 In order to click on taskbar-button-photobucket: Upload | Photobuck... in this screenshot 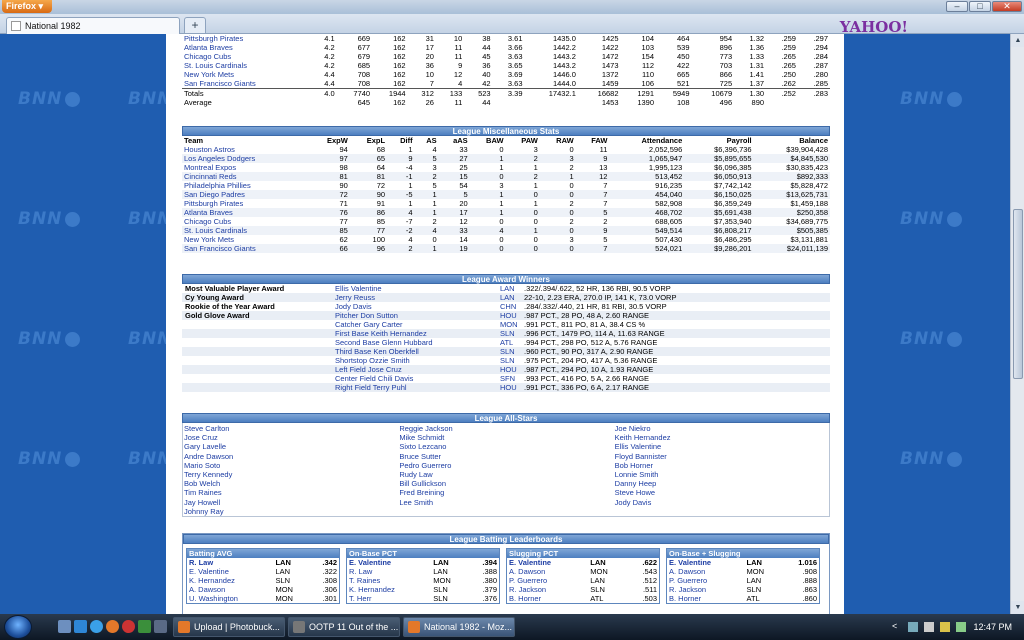, I will do `click(229, 627)`.